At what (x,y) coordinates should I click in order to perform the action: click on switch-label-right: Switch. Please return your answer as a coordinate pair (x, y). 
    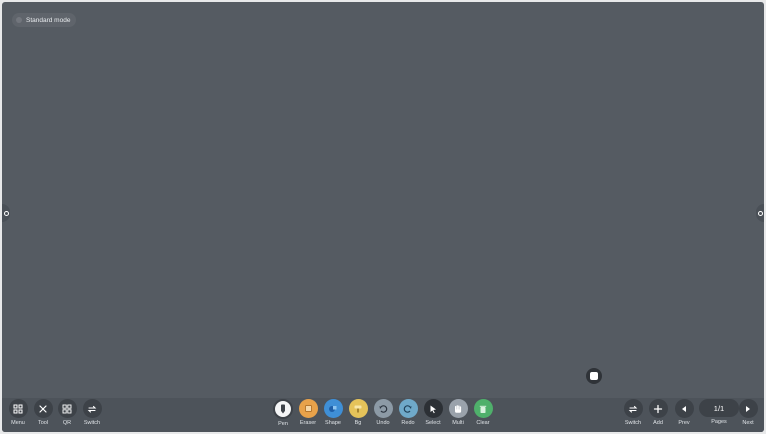
    Looking at the image, I should click on (633, 423).